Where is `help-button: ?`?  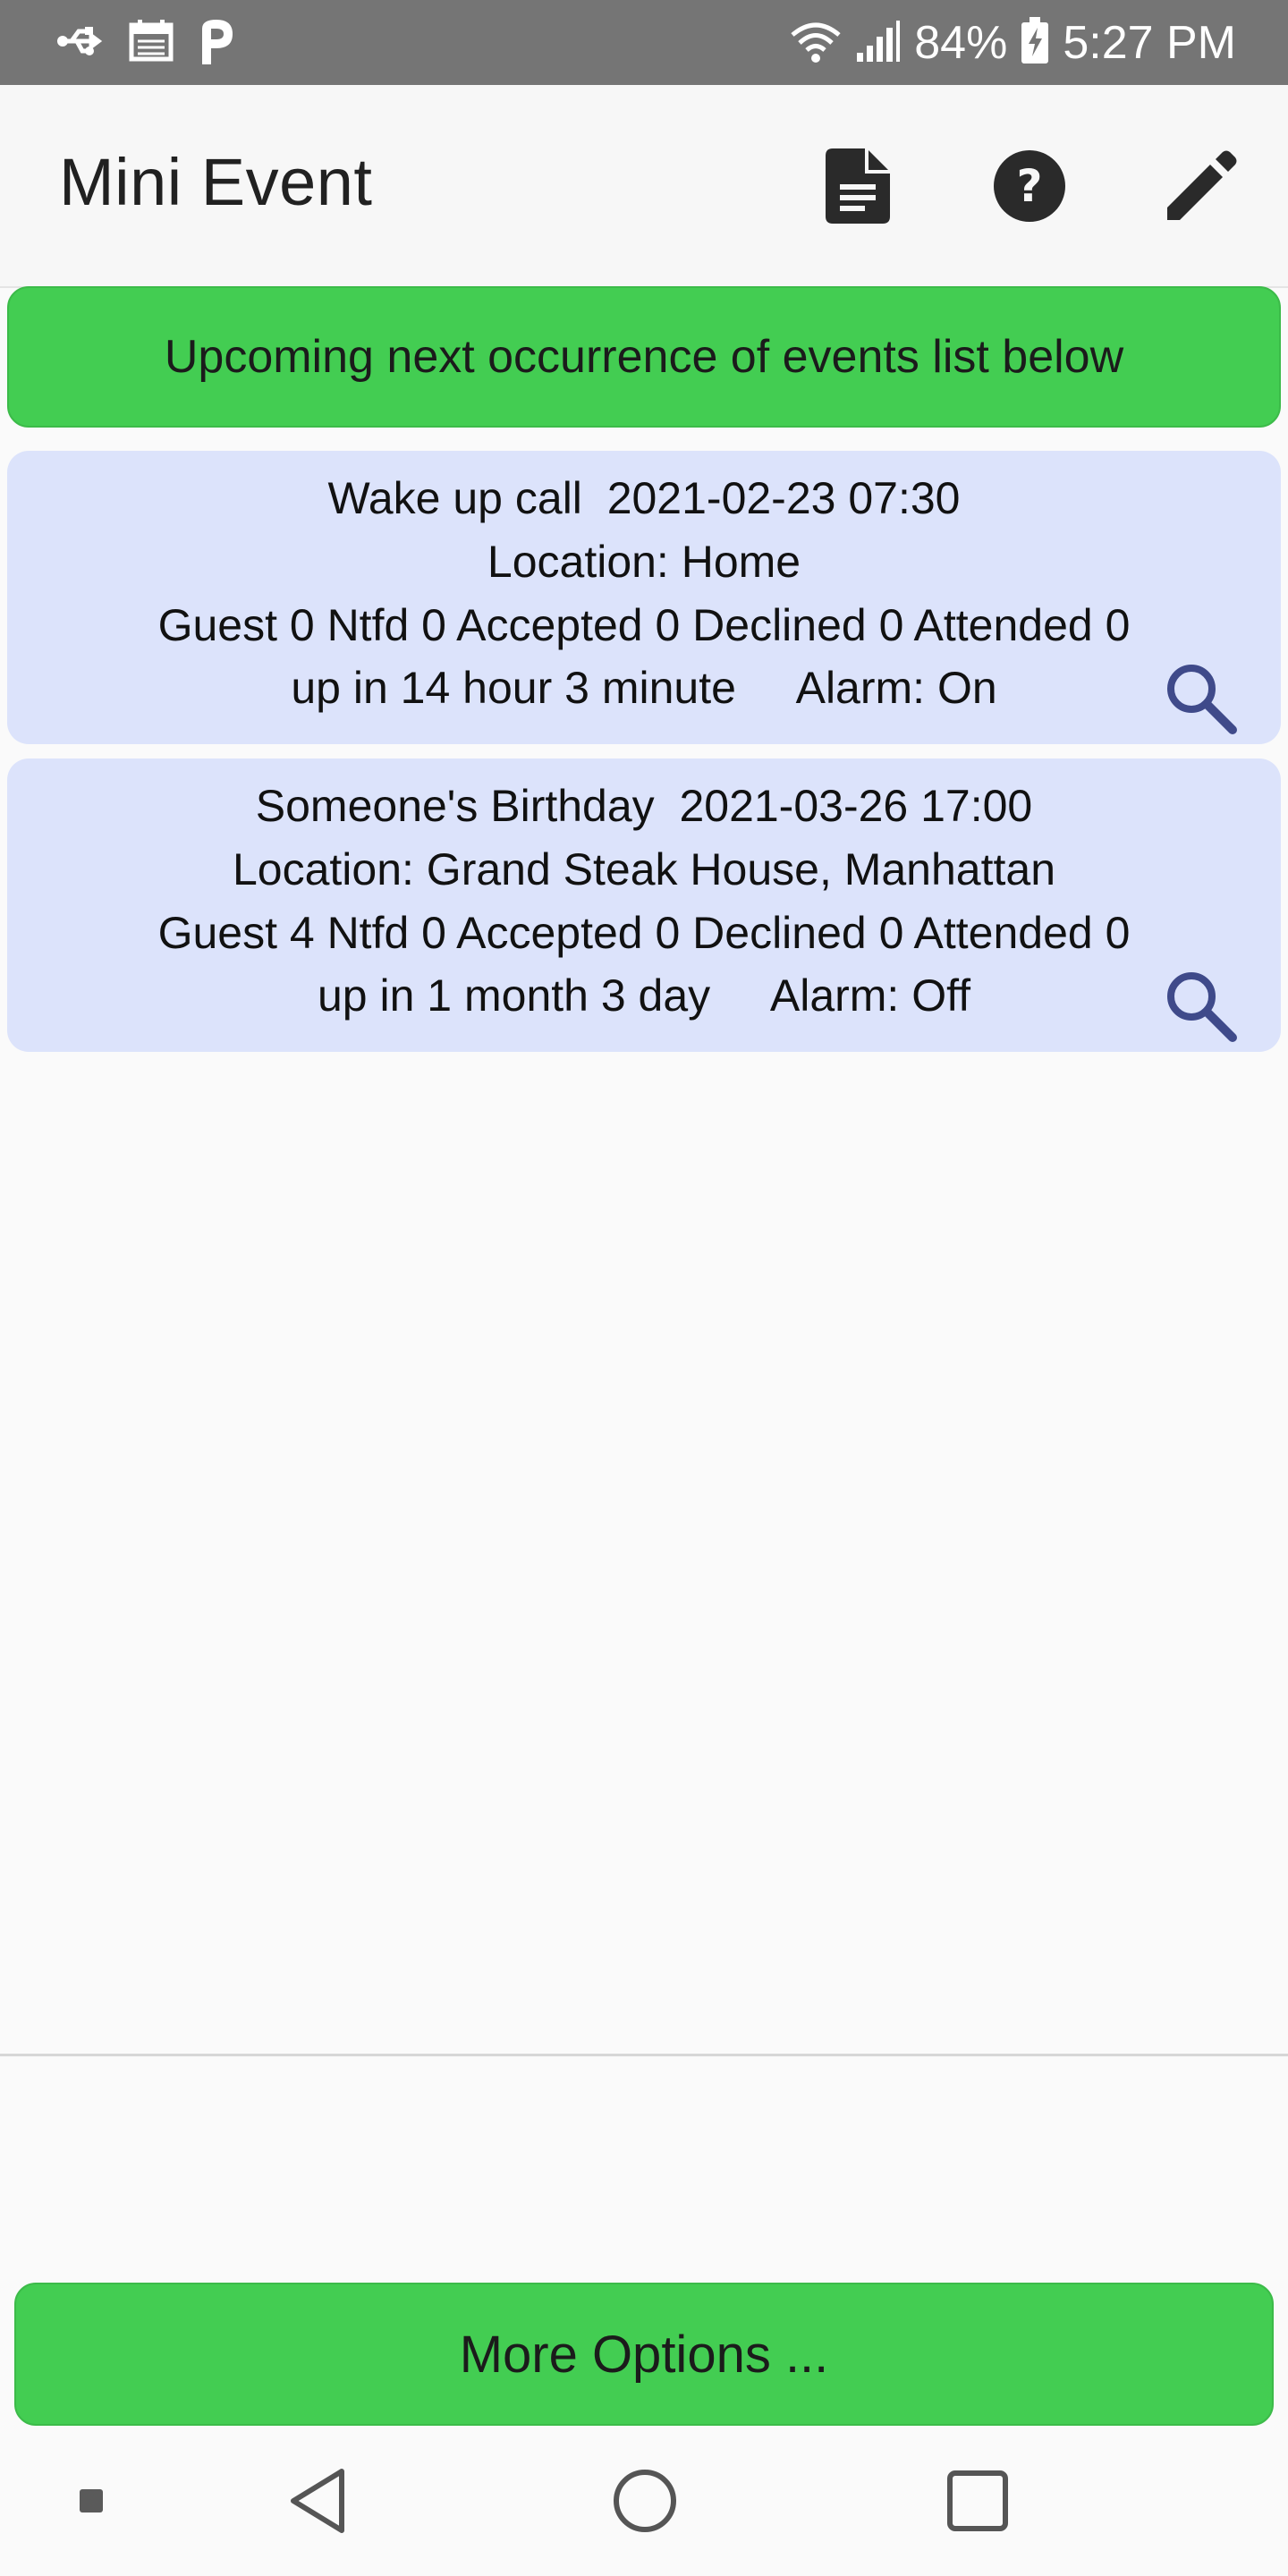 help-button: ? is located at coordinates (1029, 188).